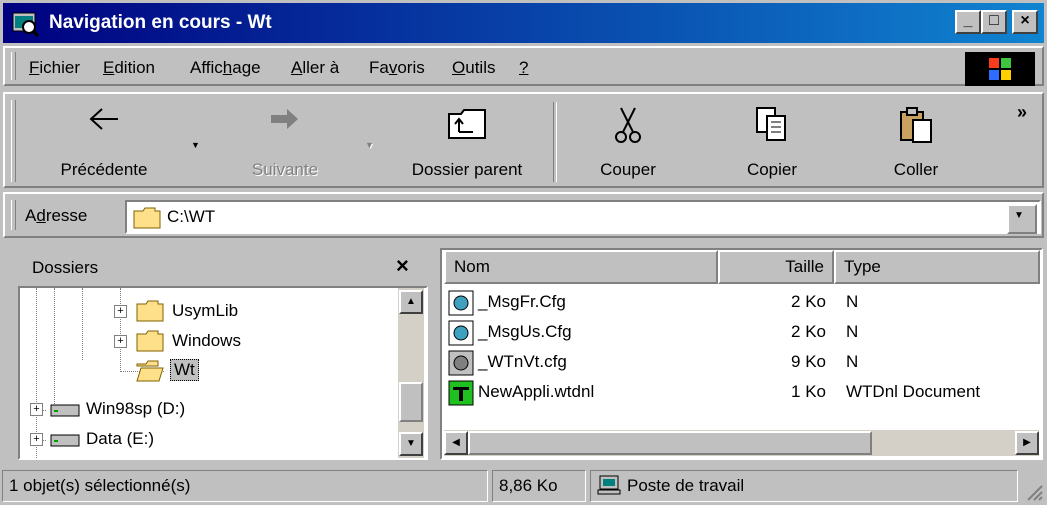 The image size is (1047, 505). I want to click on tree-item-drive-d: + Win98sp (D:), so click(200, 409).